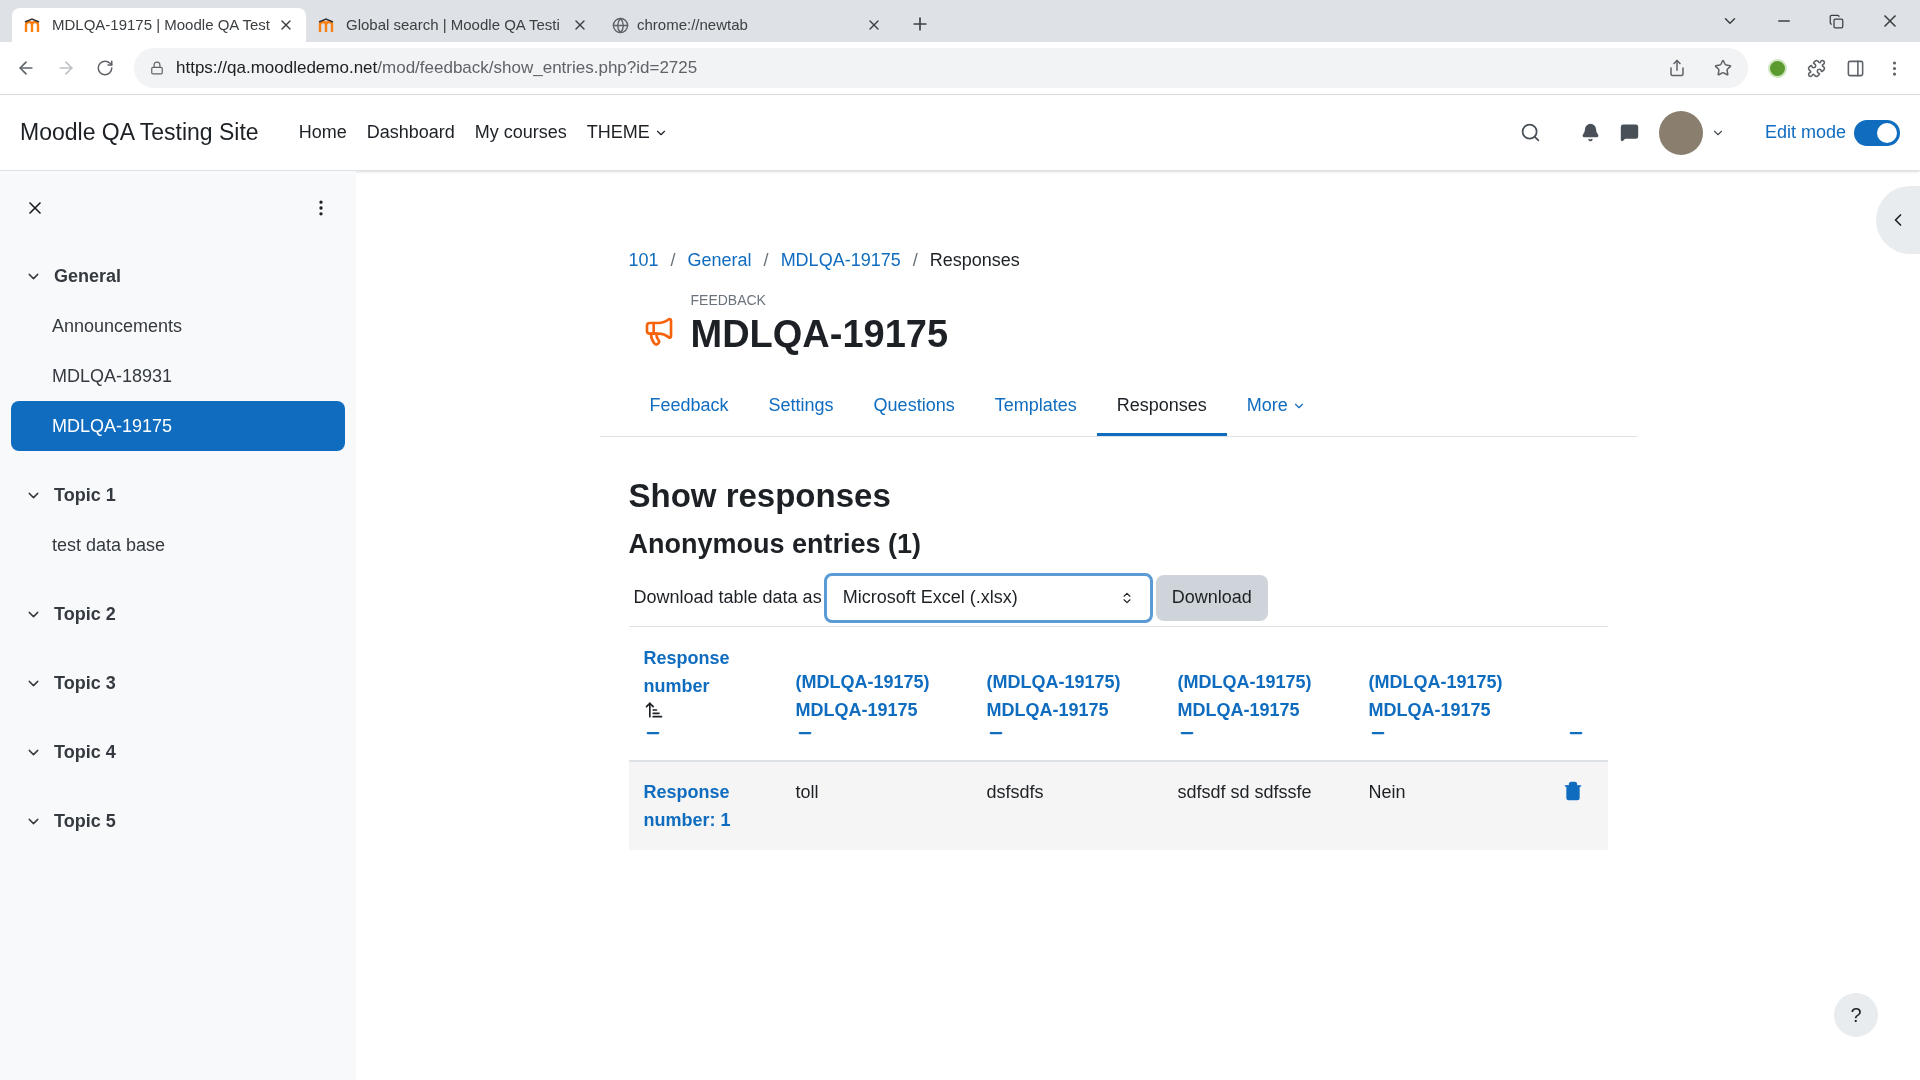 The width and height of the screenshot is (1920, 1080). Describe the element at coordinates (775, 544) in the screenshot. I see `subheading: Anonymous entries (1)` at that location.